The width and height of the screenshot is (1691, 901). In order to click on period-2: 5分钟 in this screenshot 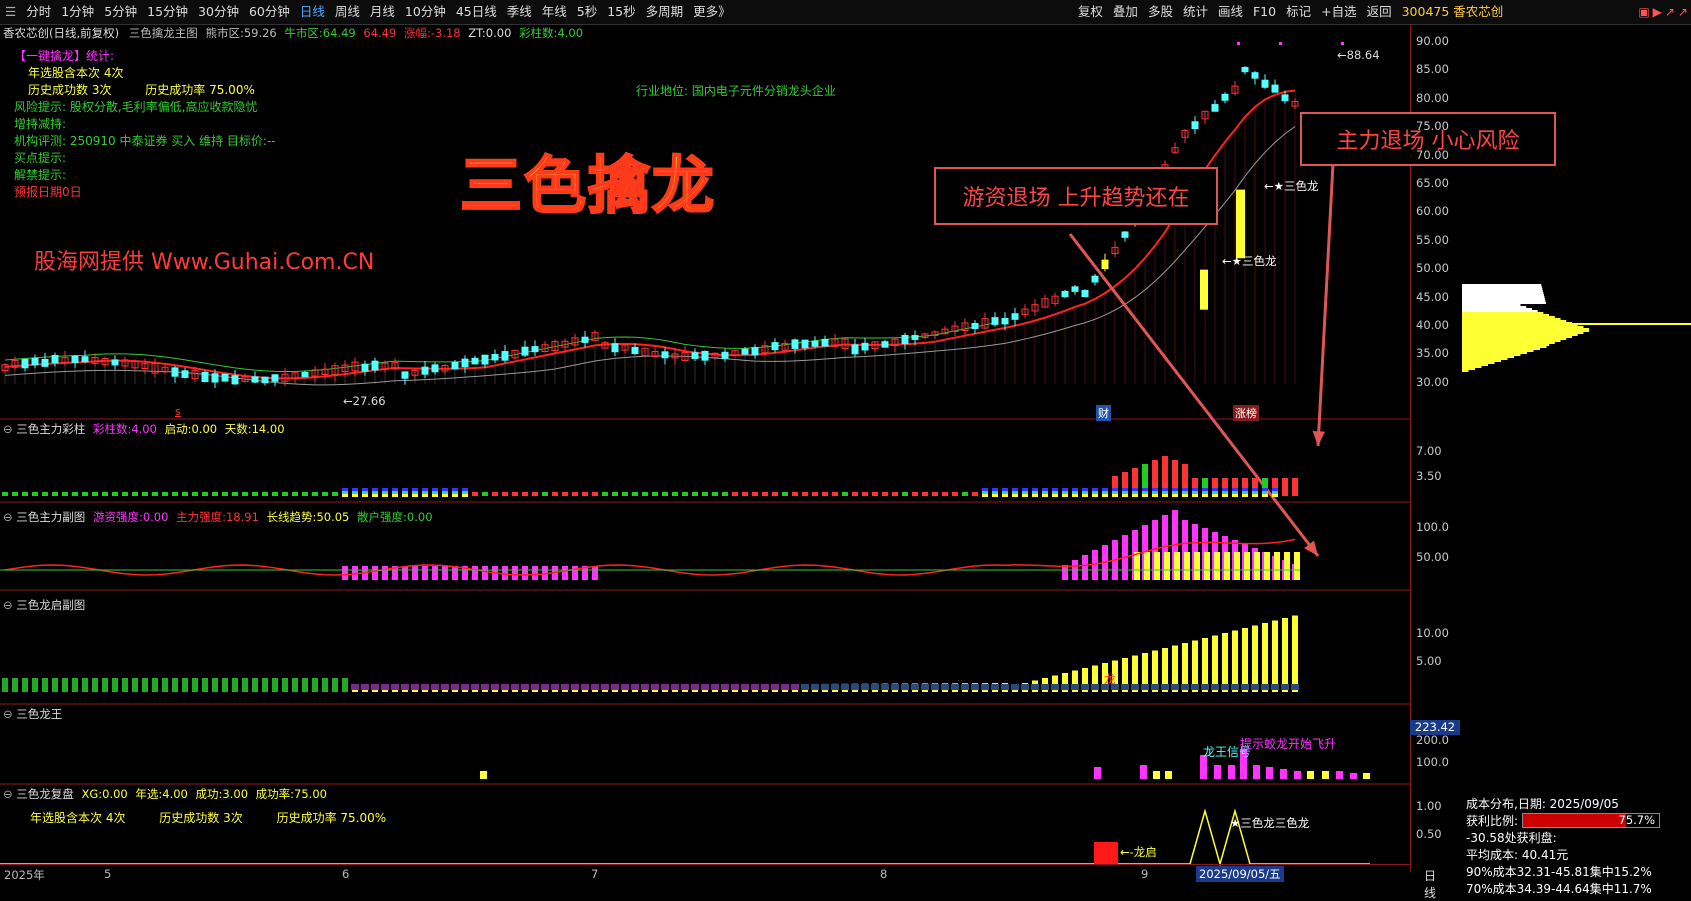, I will do `click(120, 12)`.